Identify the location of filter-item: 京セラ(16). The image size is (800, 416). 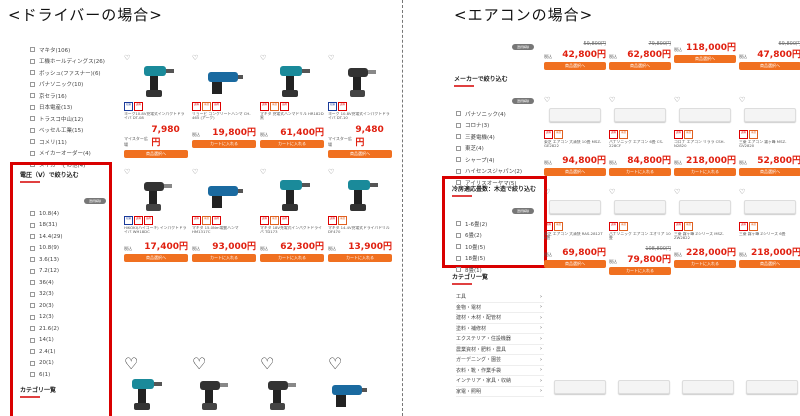
(70, 96).